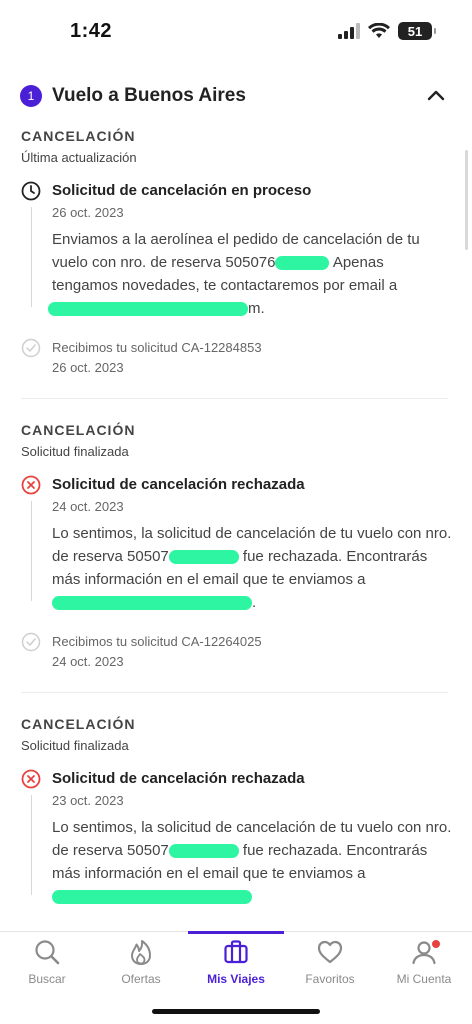 The width and height of the screenshot is (472, 1024). What do you see at coordinates (141, 979) in the screenshot?
I see `tab-label: Ofertas` at bounding box center [141, 979].